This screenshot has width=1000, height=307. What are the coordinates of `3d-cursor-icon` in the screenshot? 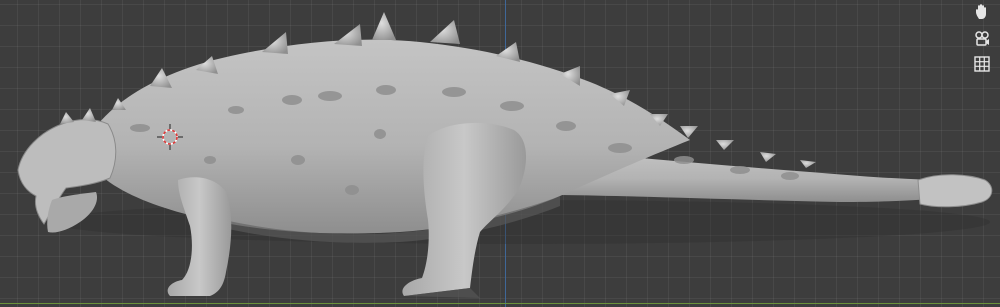 It's located at (170, 137).